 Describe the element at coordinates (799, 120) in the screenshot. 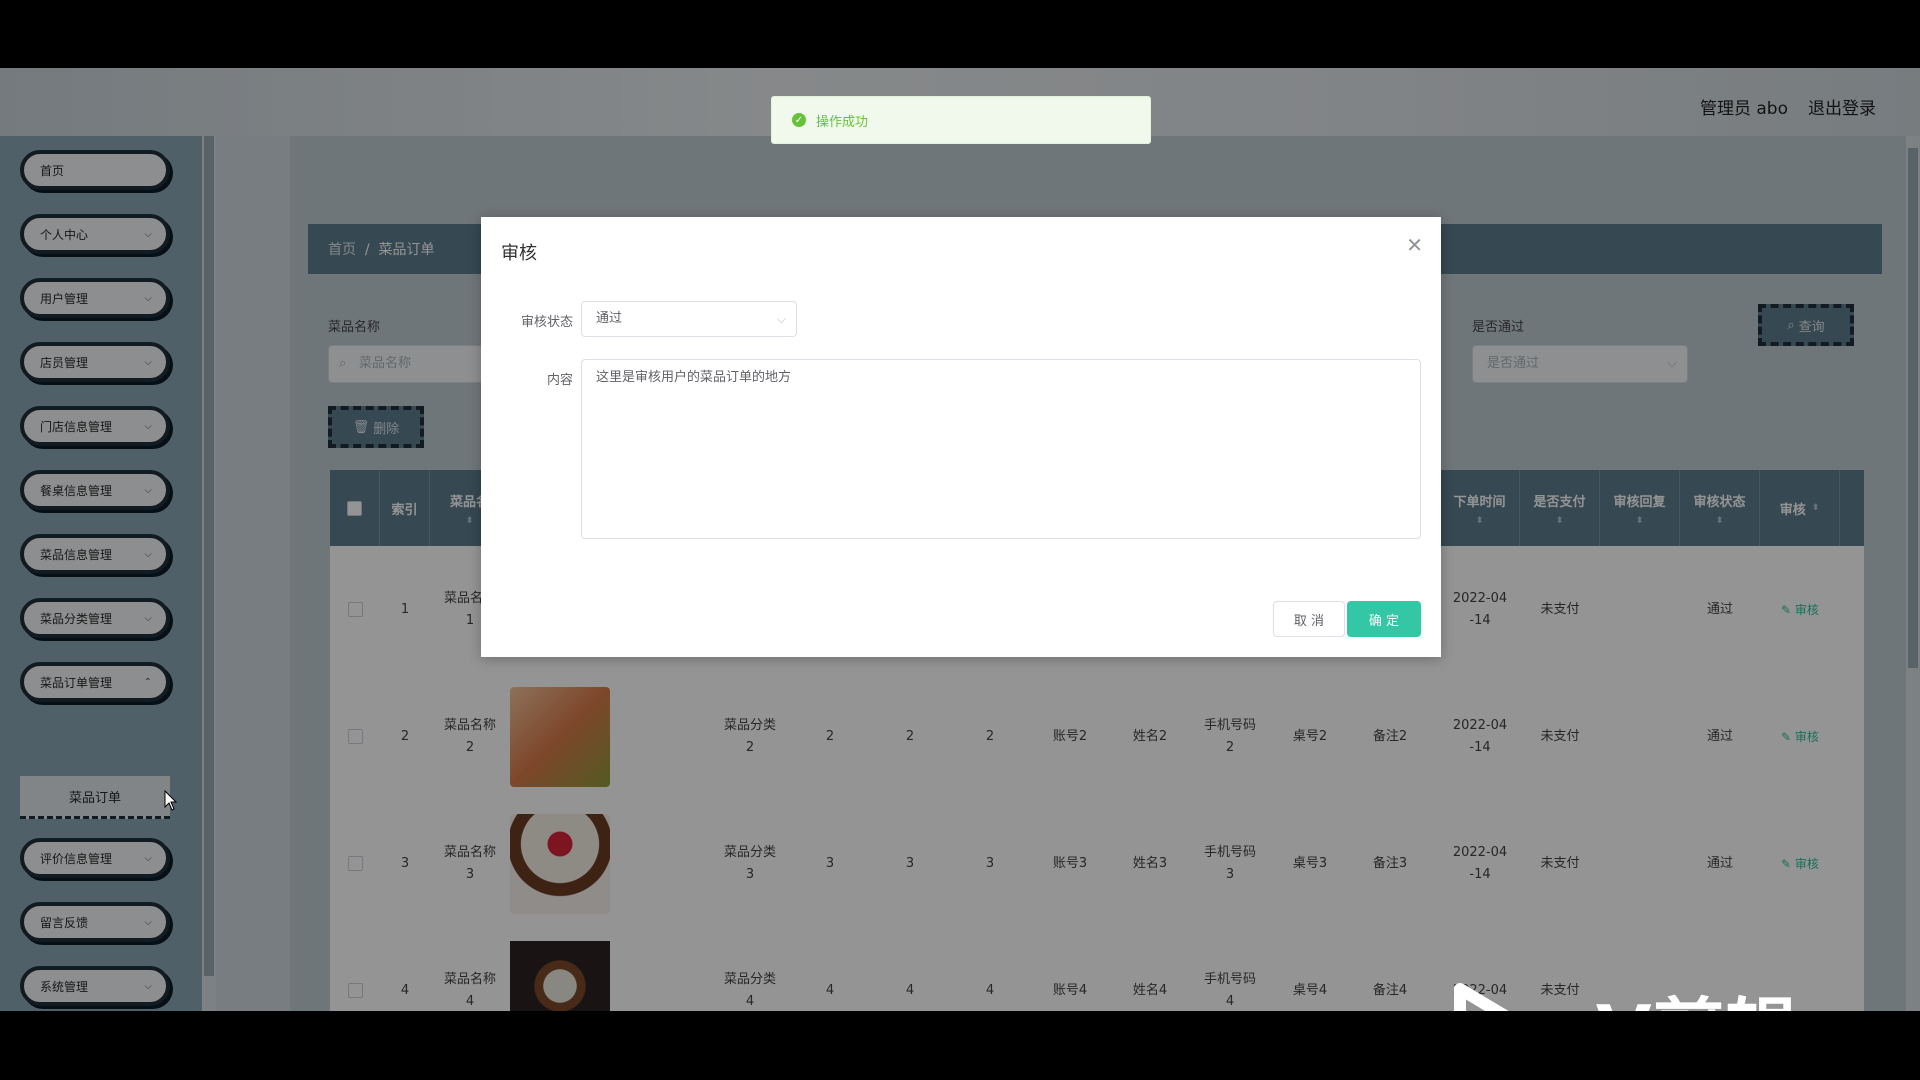

I see `check-circle-icon: ✓` at that location.